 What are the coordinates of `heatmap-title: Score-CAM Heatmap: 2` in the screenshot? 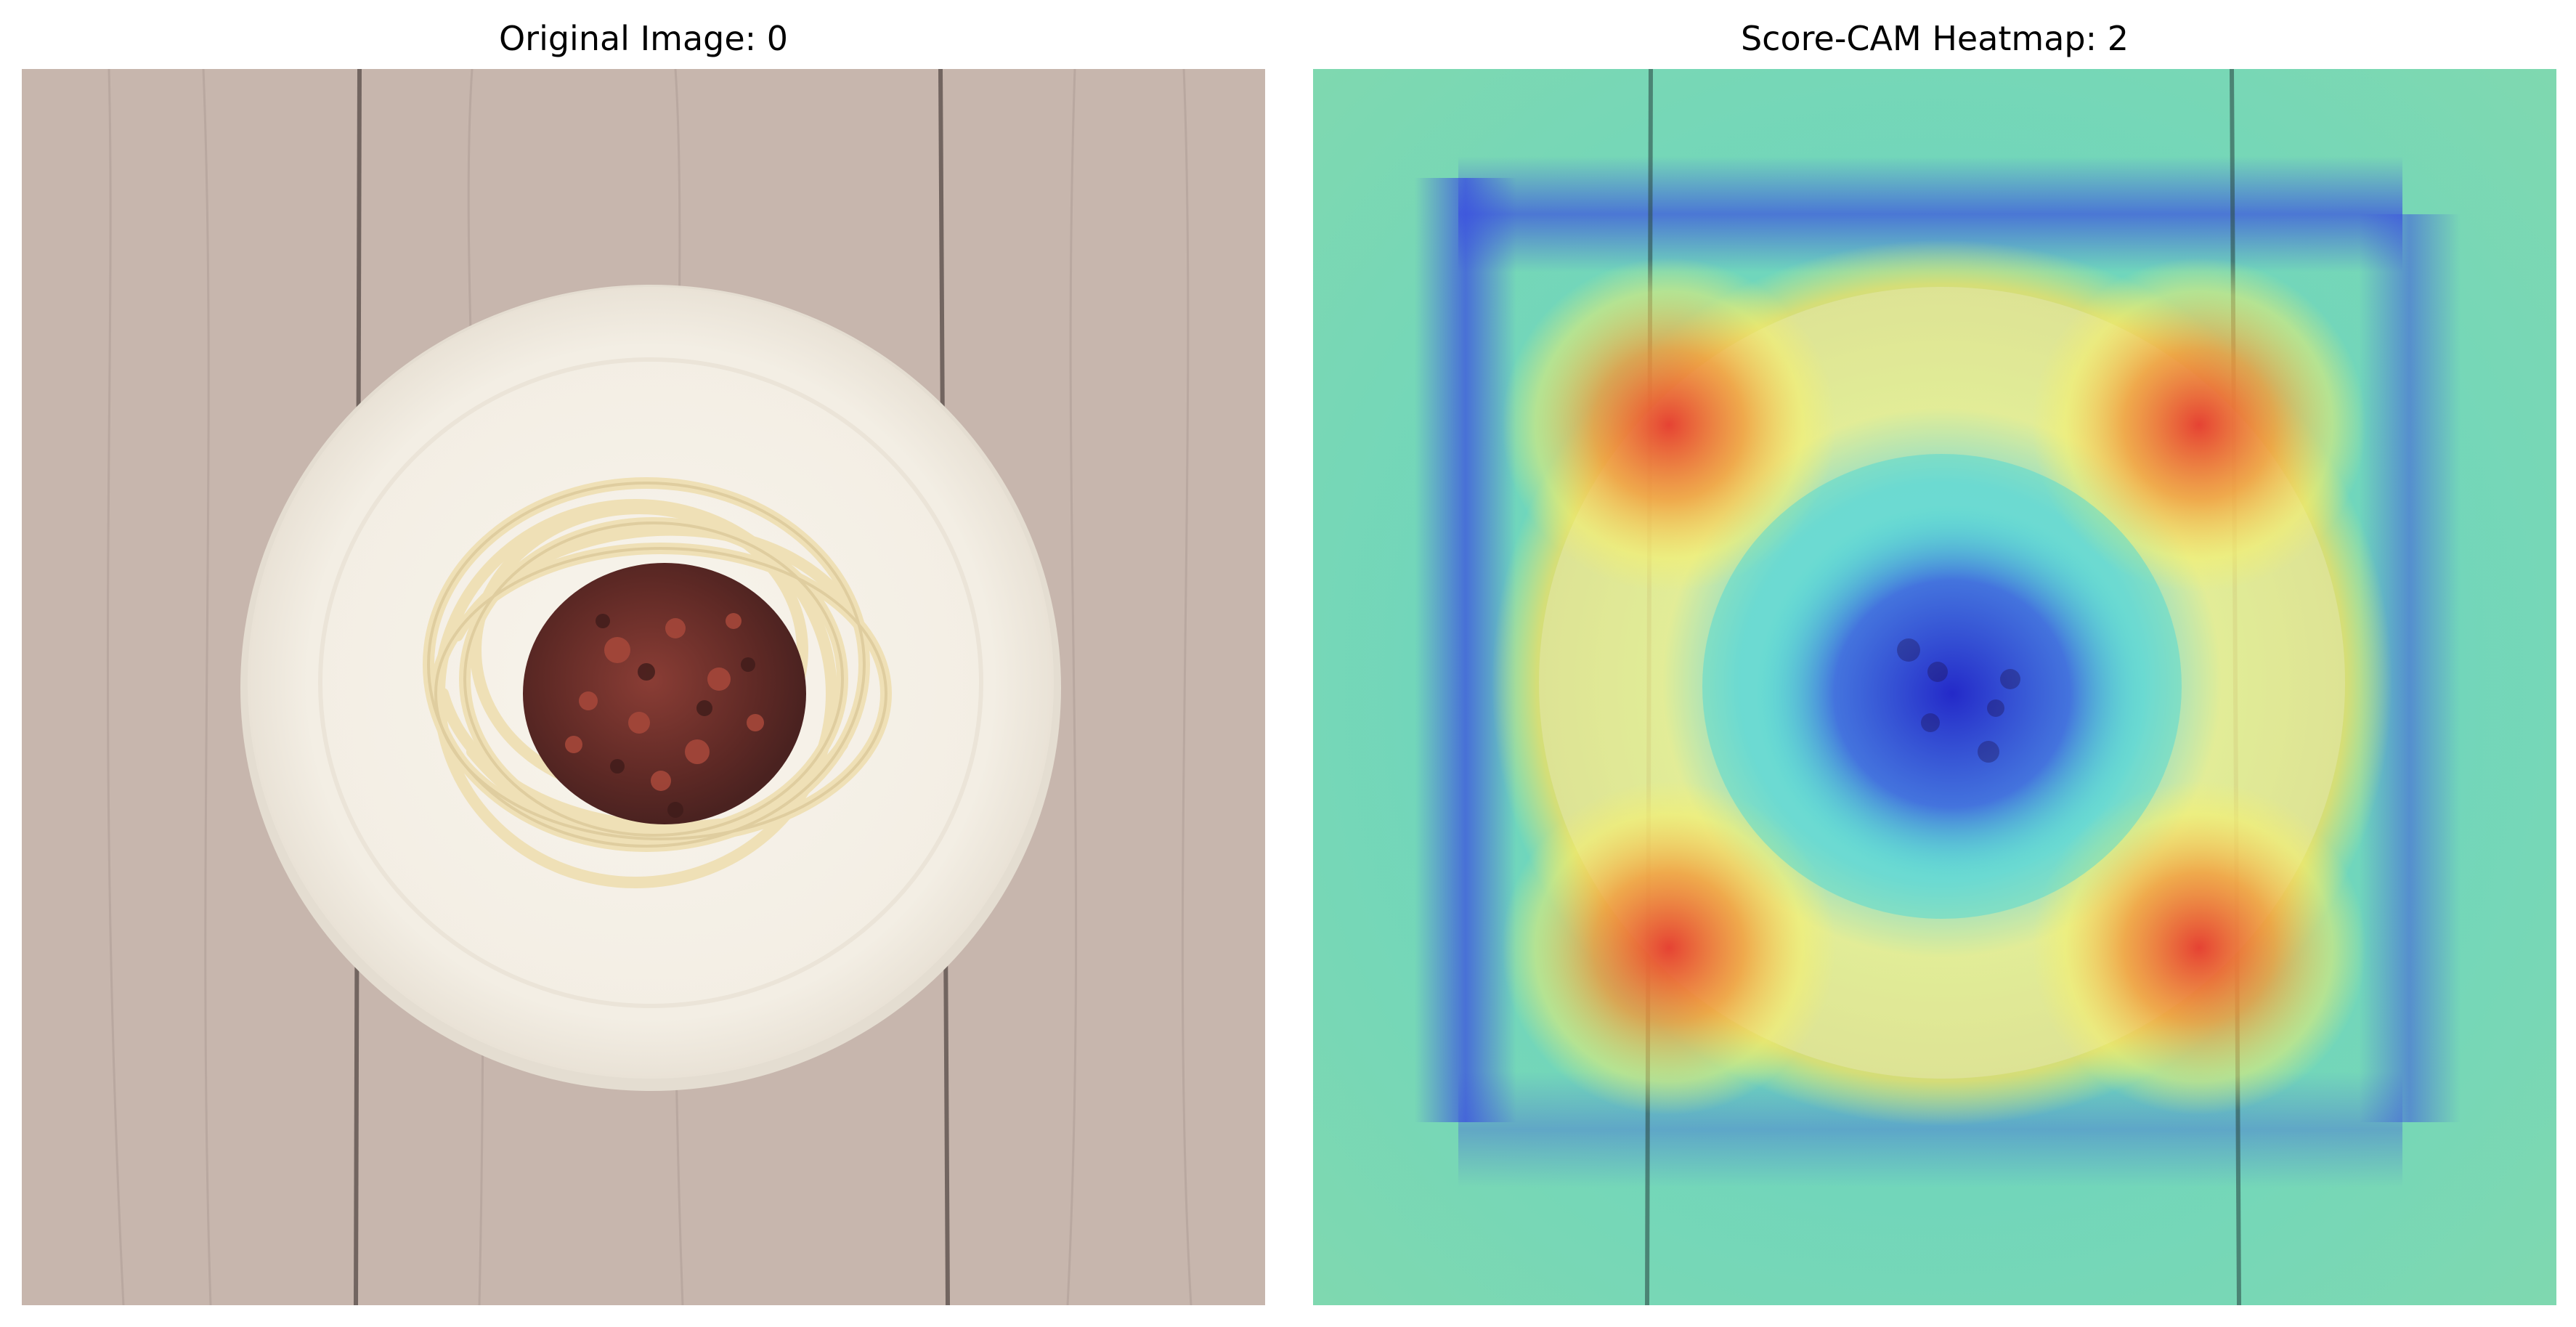 It's located at (1935, 38).